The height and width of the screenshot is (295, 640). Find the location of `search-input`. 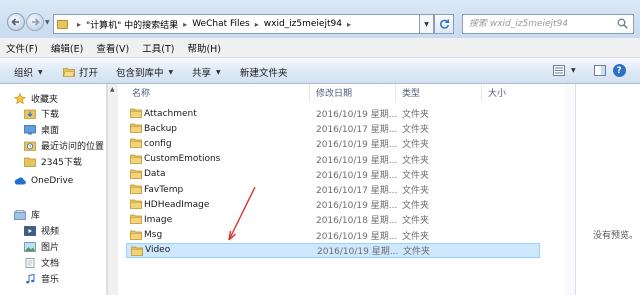

search-input is located at coordinates (539, 24).